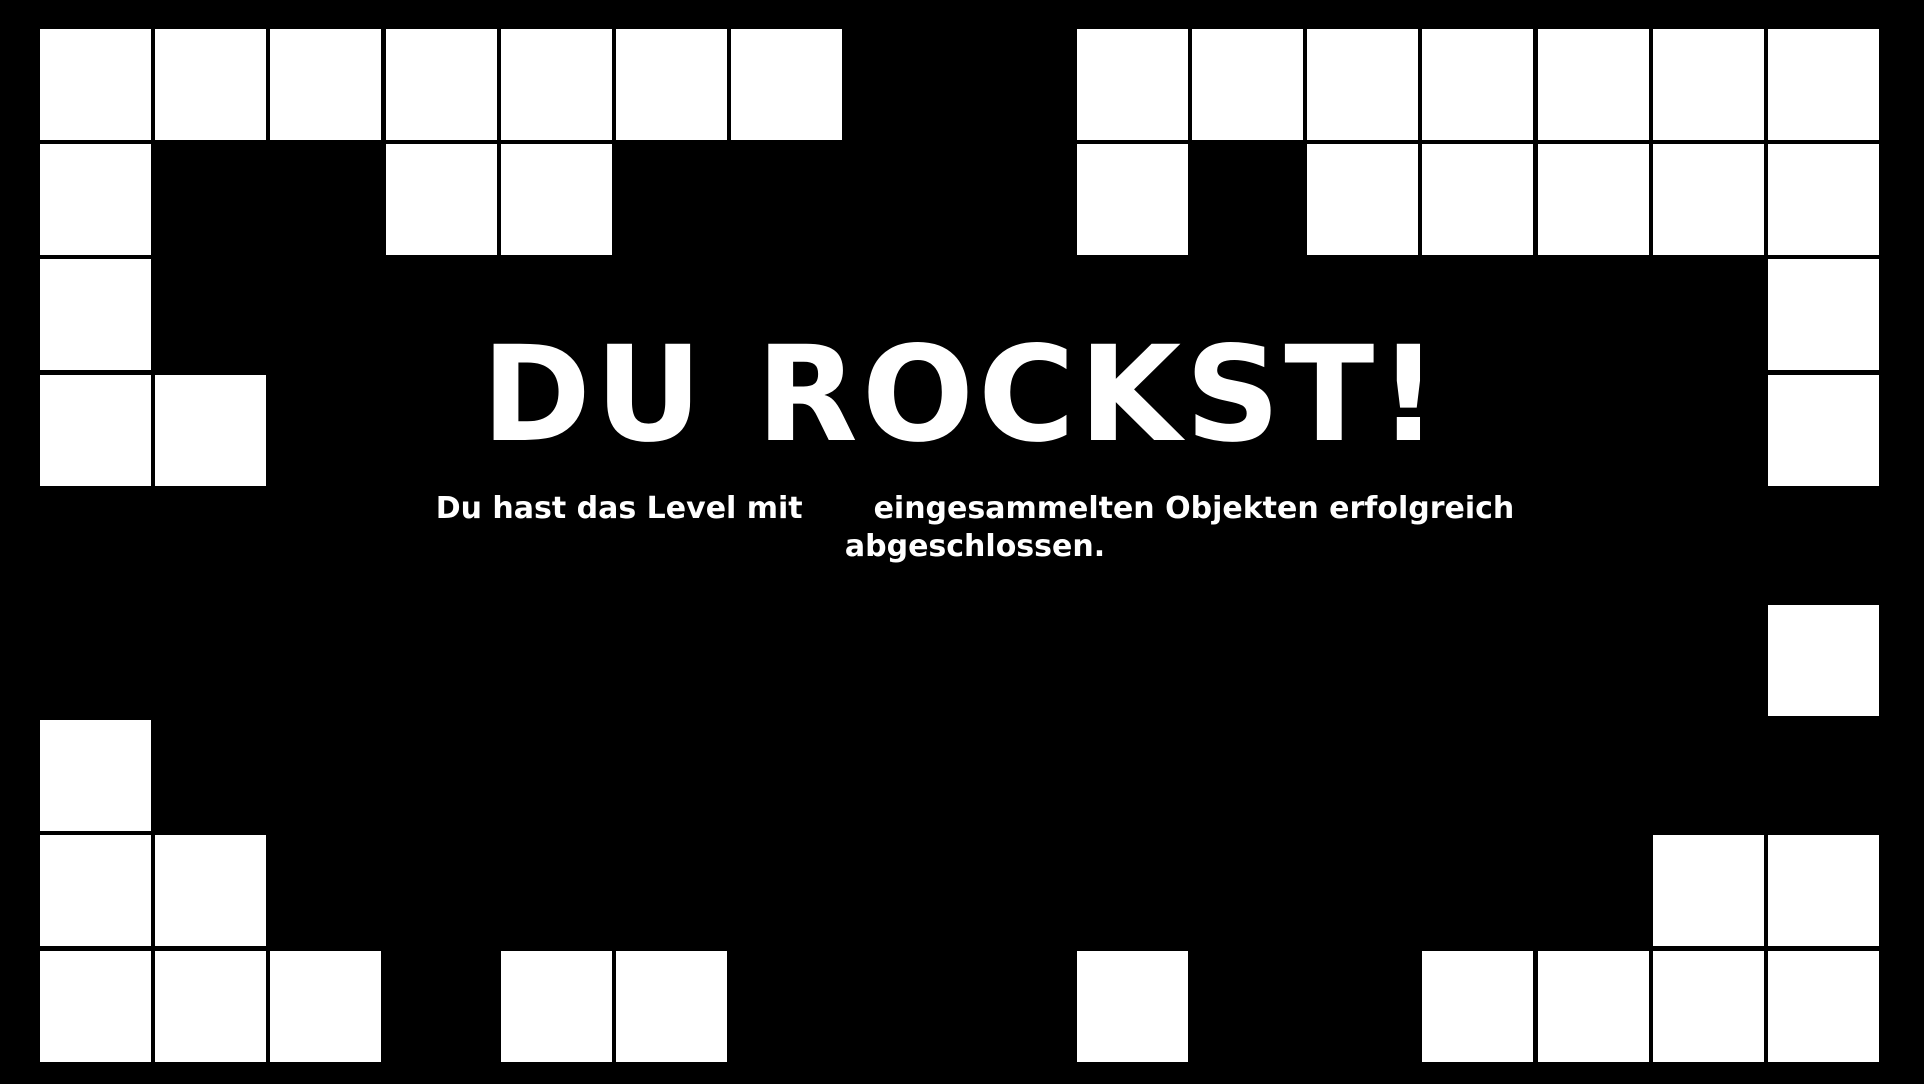 The height and width of the screenshot is (1084, 1924). Describe the element at coordinates (619, 508) in the screenshot. I see `message-prefix: Du hast das Level mit` at that location.